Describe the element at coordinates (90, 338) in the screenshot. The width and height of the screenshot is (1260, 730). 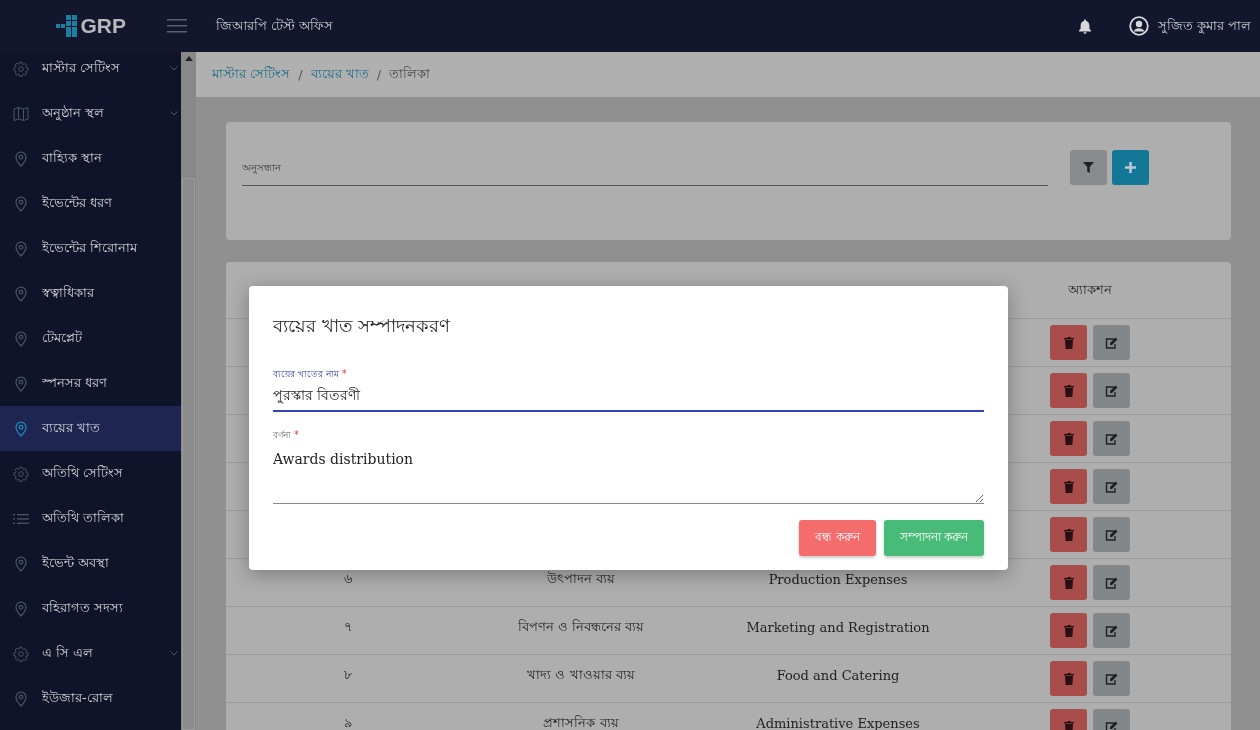
I see `sidebar-item: টেমপ্লেট` at that location.